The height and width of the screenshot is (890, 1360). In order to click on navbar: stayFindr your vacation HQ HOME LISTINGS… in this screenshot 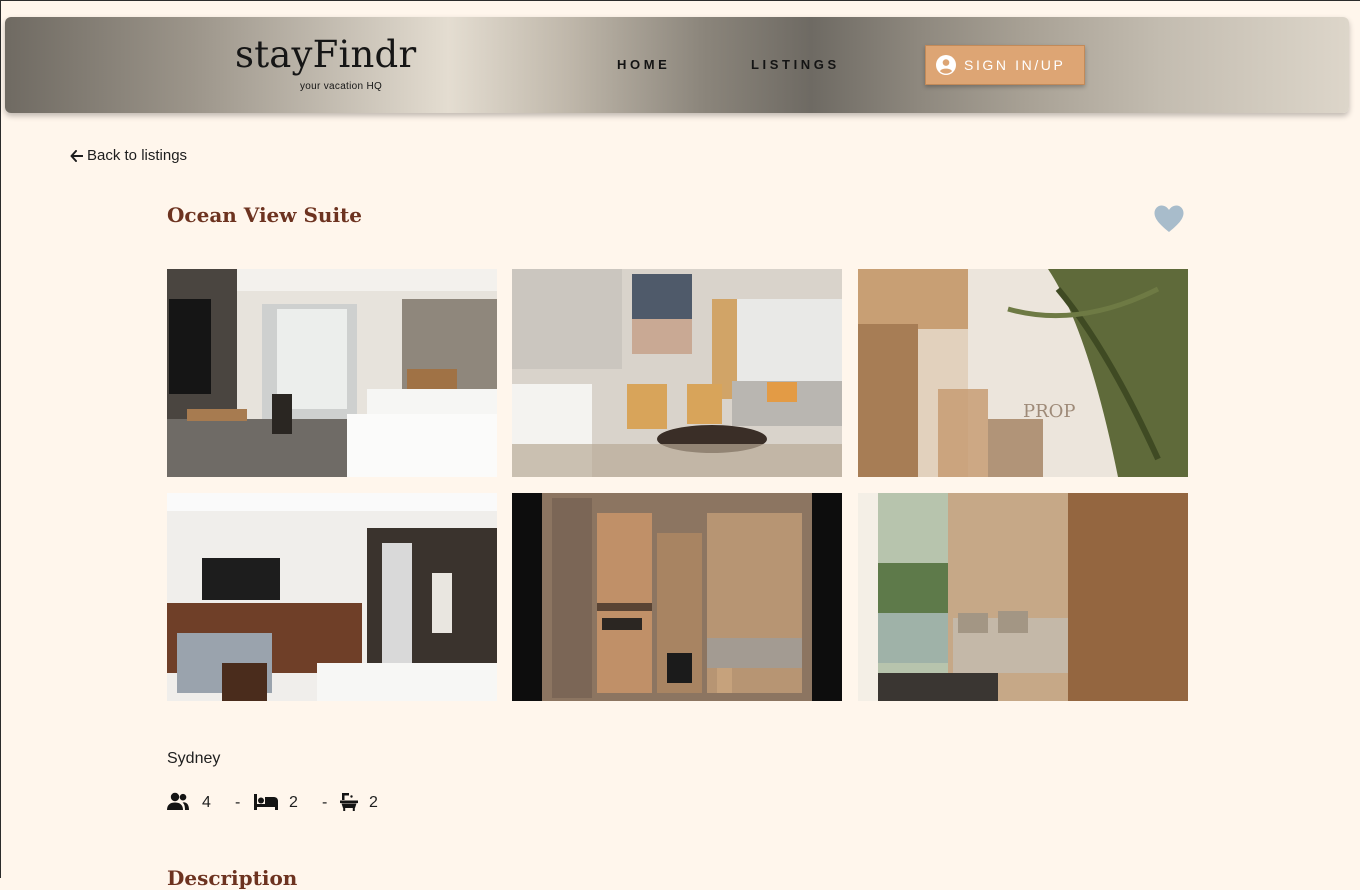, I will do `click(677, 65)`.